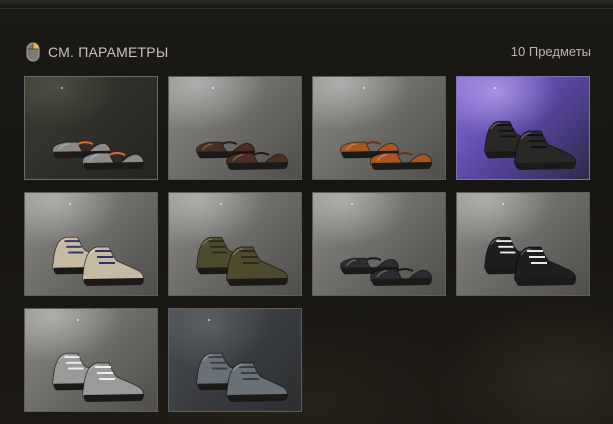  What do you see at coordinates (550, 51) in the screenshot?
I see `item-count: 10 Предметы` at bounding box center [550, 51].